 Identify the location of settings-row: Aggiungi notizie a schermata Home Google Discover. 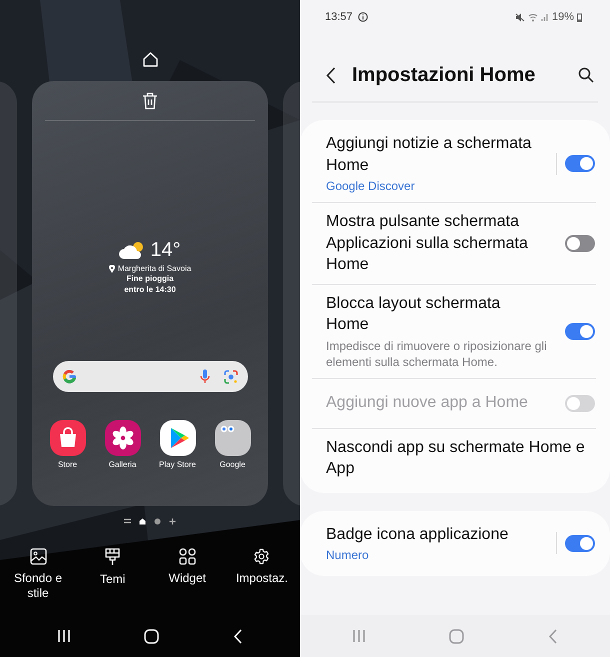
(454, 163).